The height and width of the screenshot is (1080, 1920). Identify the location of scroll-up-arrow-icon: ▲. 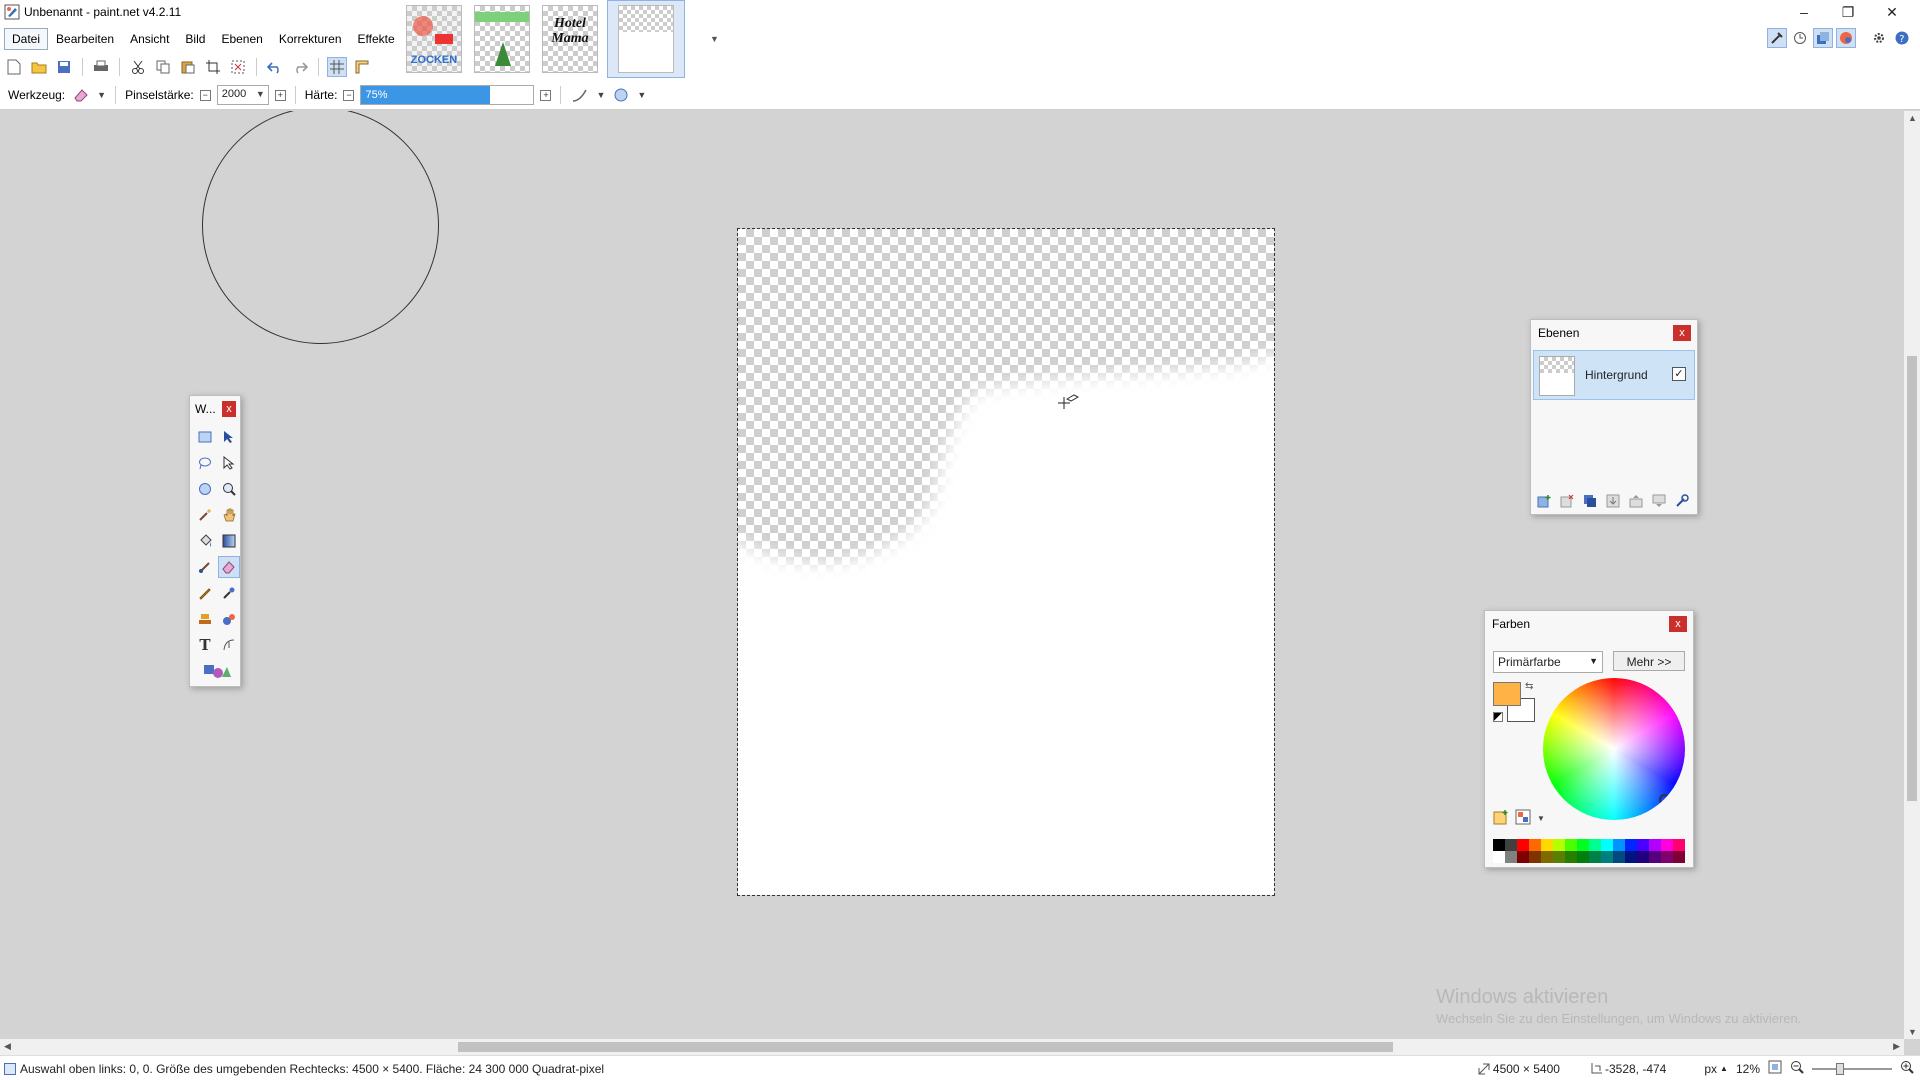
(1912, 118).